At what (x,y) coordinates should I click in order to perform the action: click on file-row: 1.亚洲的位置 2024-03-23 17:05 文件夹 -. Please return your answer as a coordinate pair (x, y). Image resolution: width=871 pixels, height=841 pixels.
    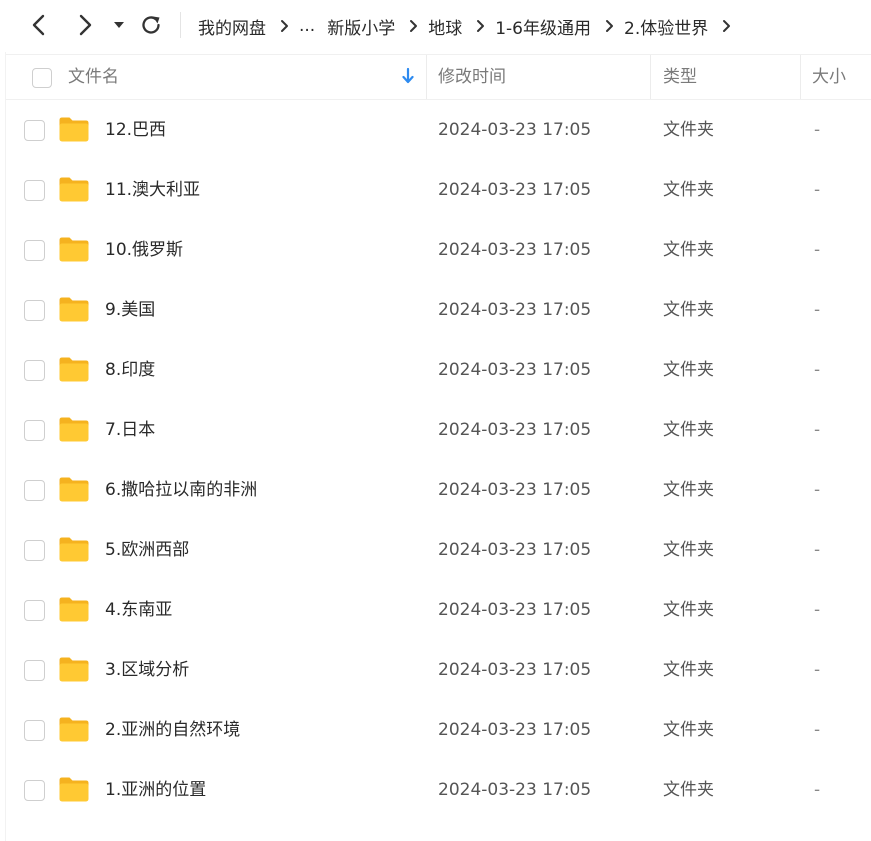
    Looking at the image, I should click on (438, 790).